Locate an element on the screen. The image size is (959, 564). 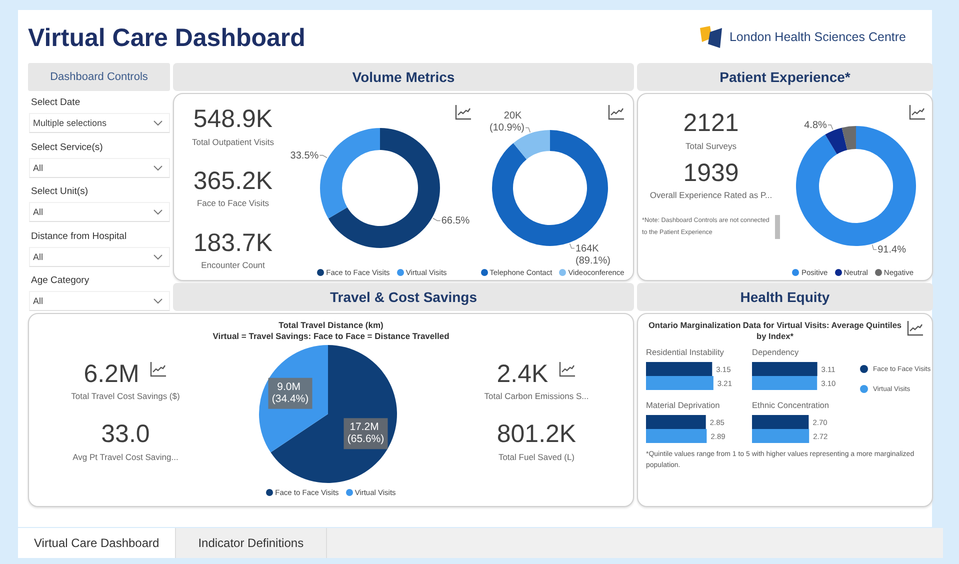
data-label: 91.4% is located at coordinates (892, 250).